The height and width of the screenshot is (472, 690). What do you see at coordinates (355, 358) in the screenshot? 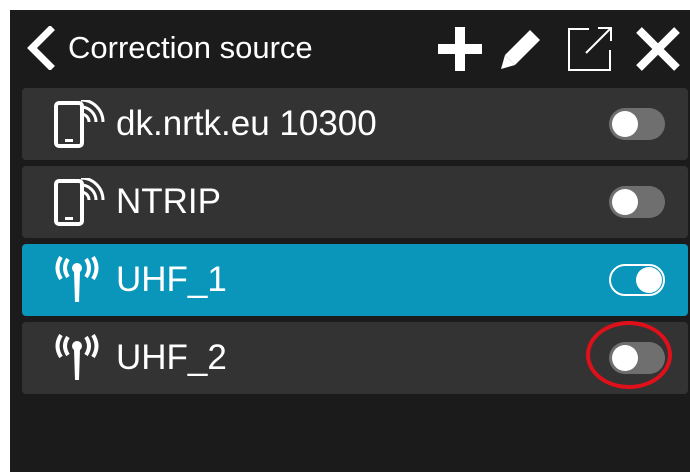
I see `list-item: UHF_2` at bounding box center [355, 358].